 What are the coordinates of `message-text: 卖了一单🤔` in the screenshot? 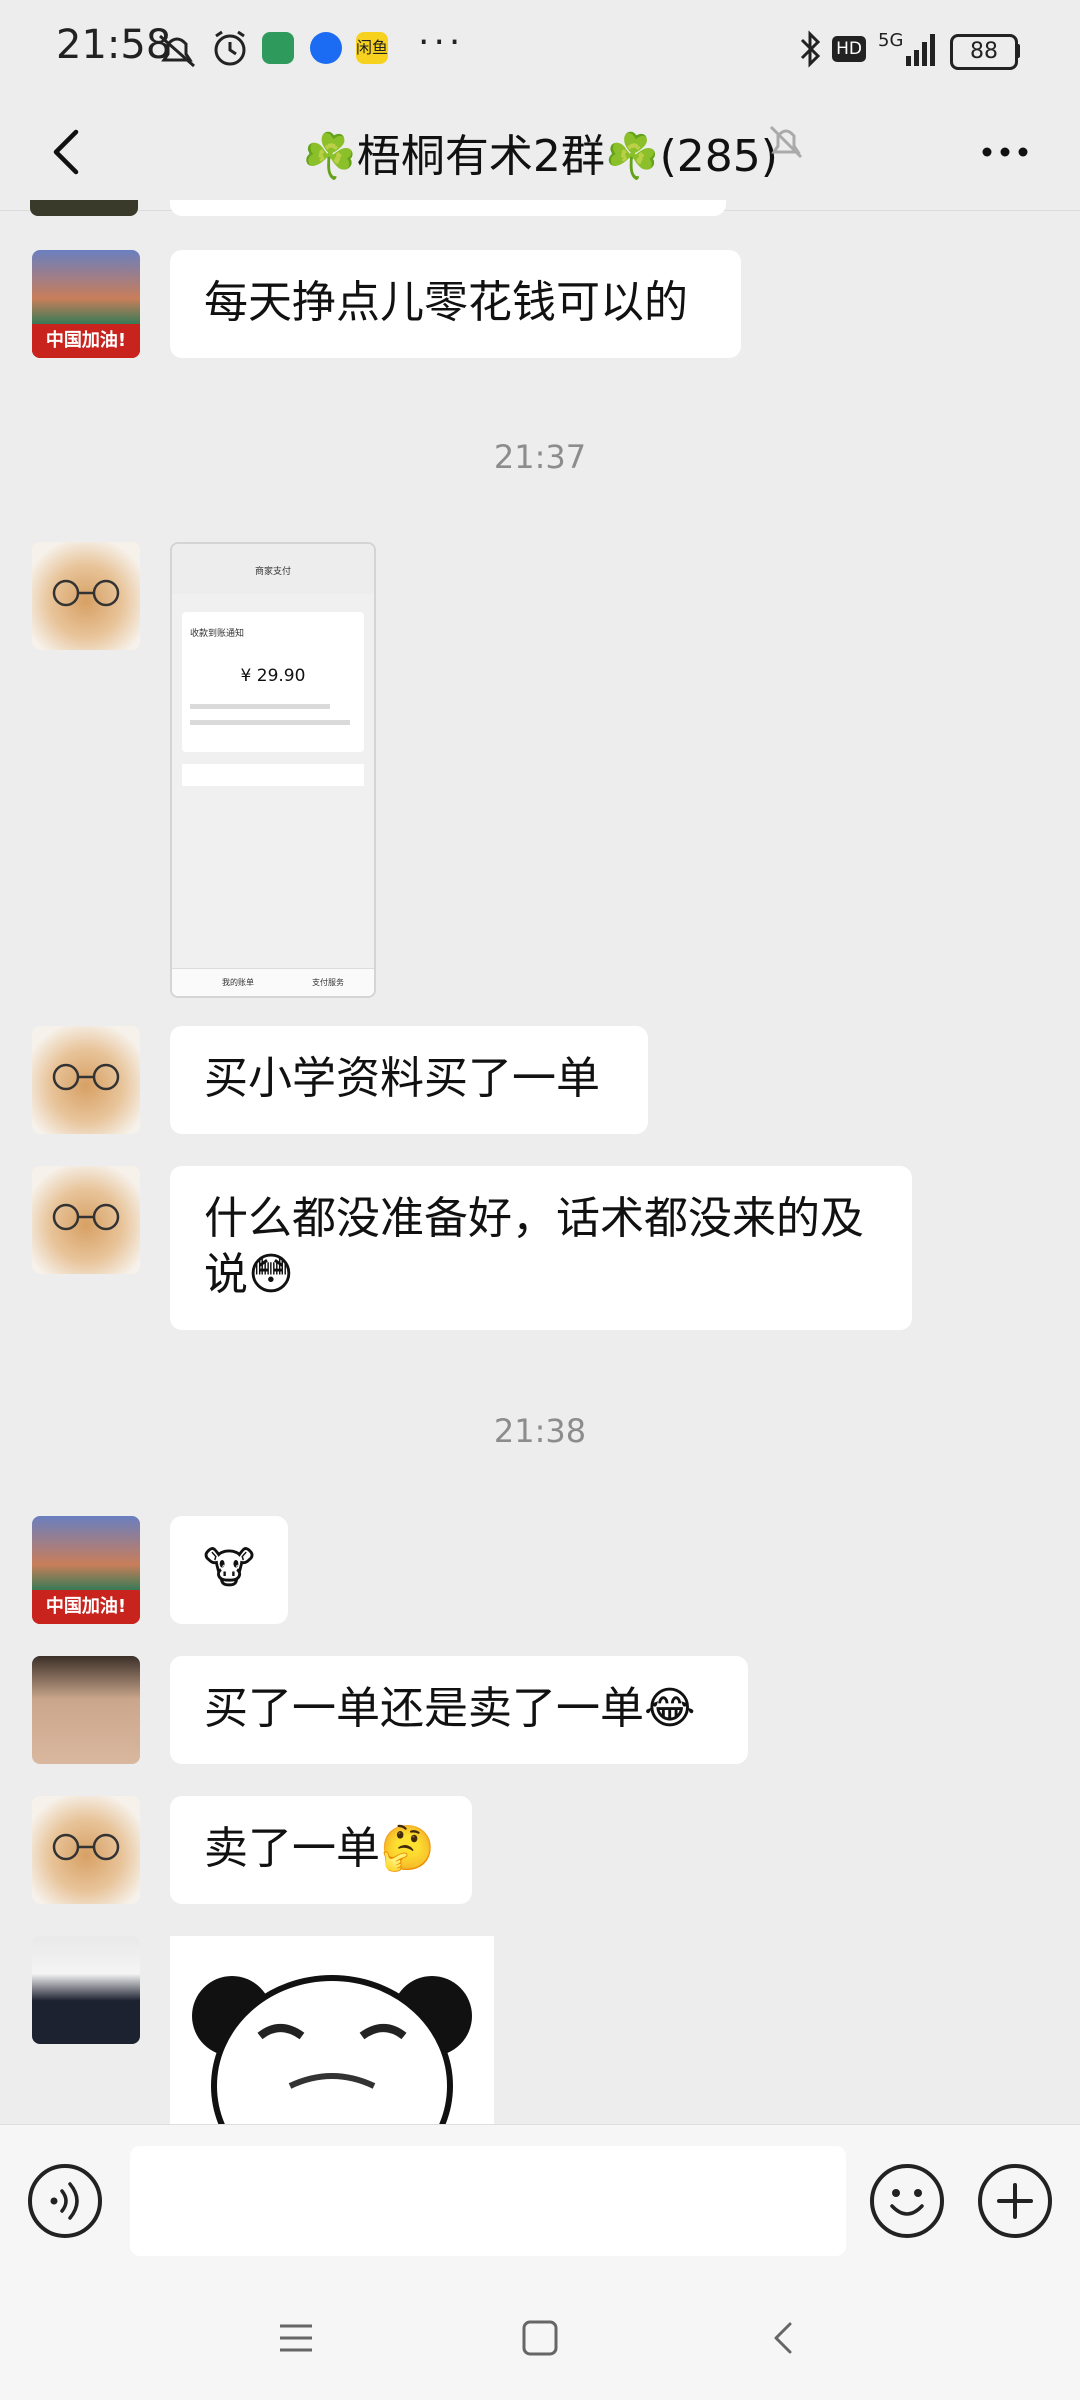 It's located at (319, 1848).